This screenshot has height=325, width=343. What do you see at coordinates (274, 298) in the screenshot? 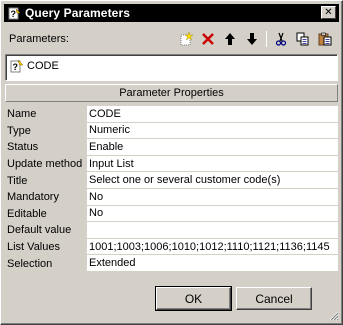
I see `cancel-button: Cancel` at bounding box center [274, 298].